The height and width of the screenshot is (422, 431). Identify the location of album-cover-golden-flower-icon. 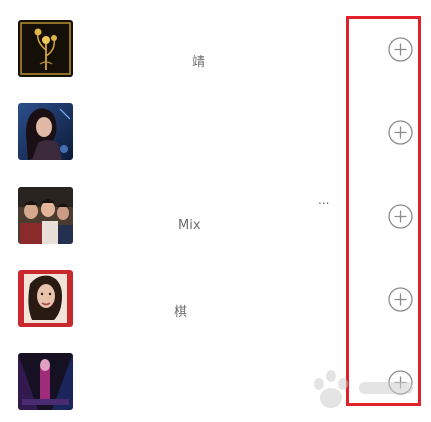
(45, 48).